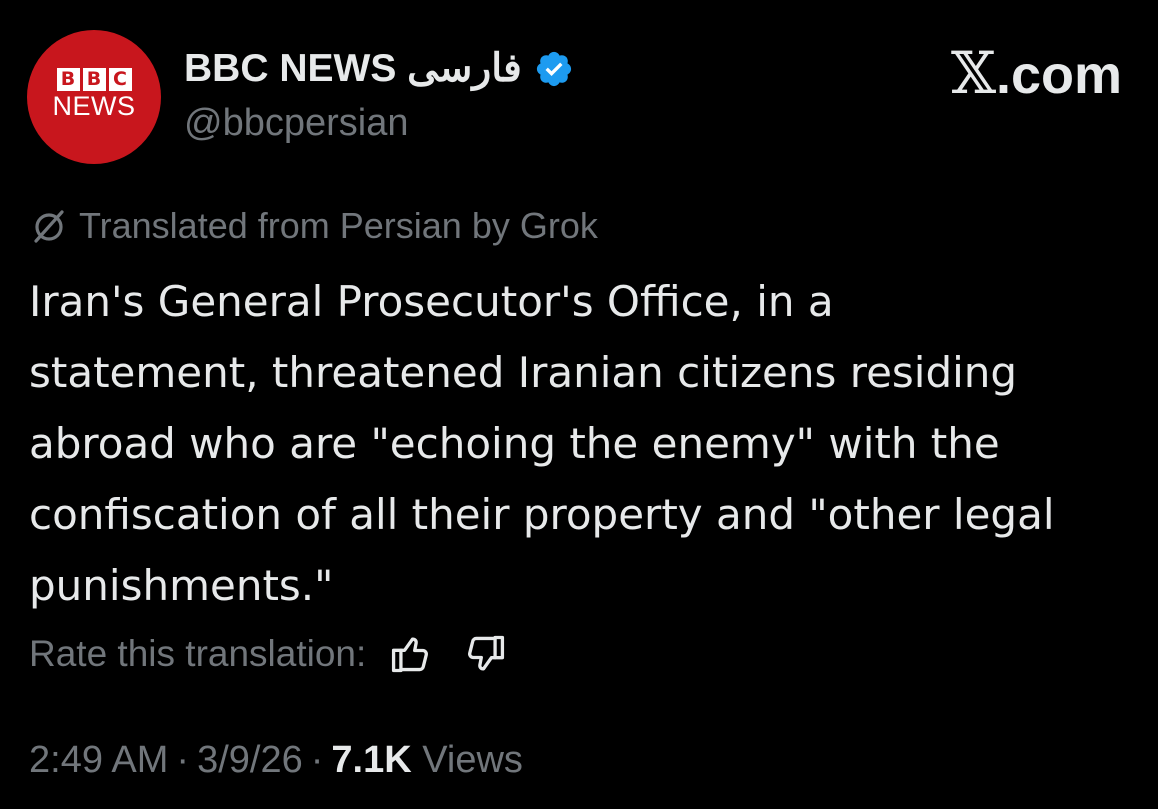  I want to click on views-label: Views, so click(472, 760).